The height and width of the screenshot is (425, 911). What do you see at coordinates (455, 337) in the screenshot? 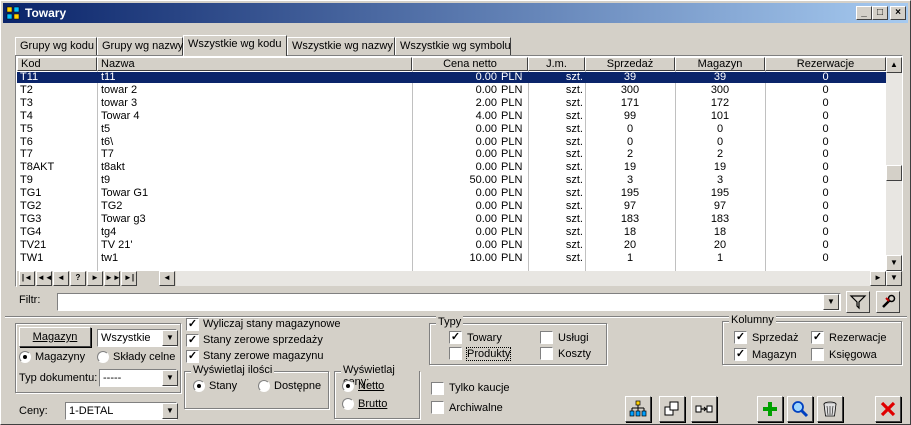
I see `towary-checkbox: ✓` at bounding box center [455, 337].